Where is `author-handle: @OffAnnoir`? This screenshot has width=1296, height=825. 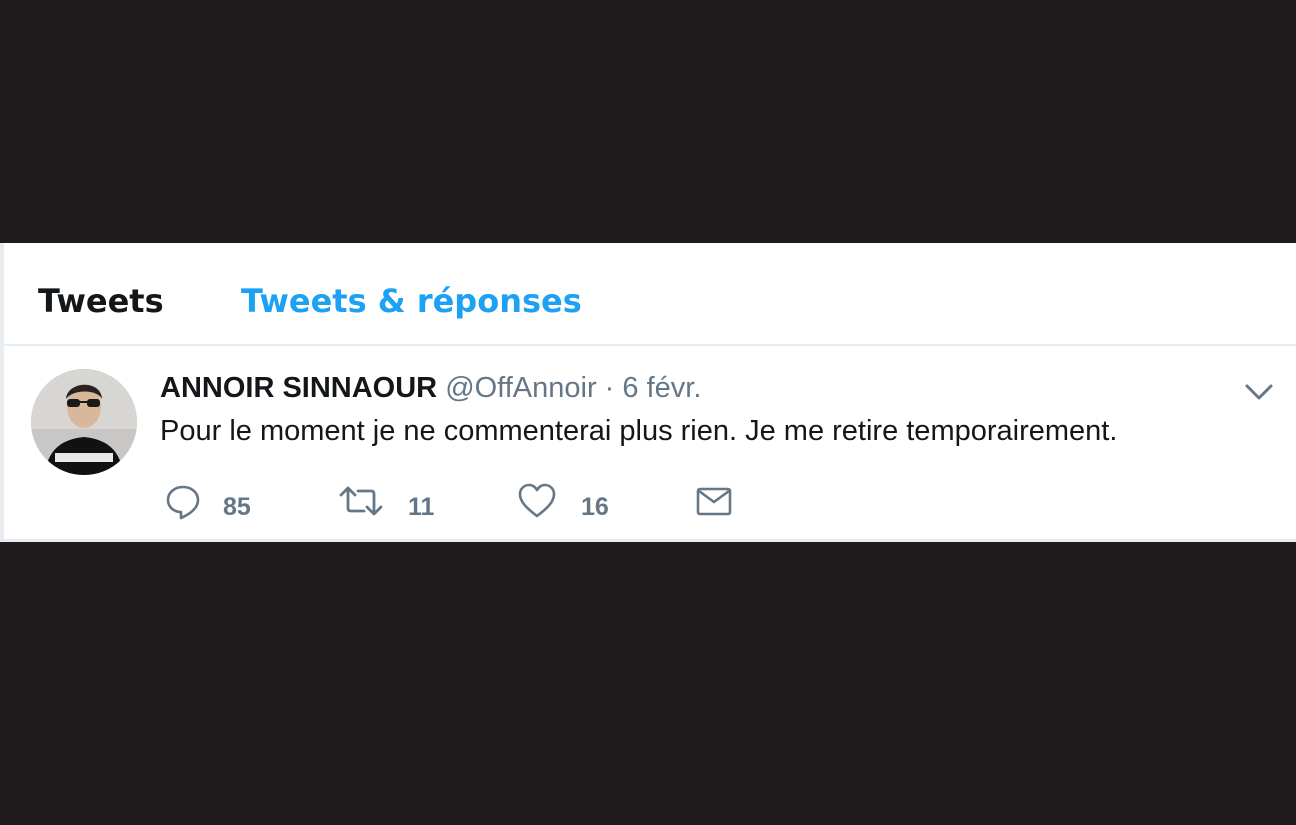 author-handle: @OffAnnoir is located at coordinates (520, 388).